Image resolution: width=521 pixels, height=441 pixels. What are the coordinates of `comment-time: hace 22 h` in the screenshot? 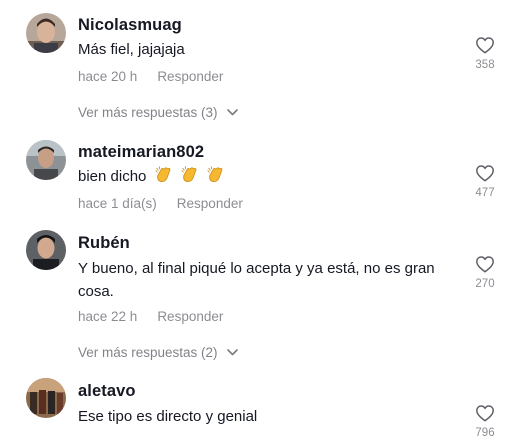 It's located at (108, 316).